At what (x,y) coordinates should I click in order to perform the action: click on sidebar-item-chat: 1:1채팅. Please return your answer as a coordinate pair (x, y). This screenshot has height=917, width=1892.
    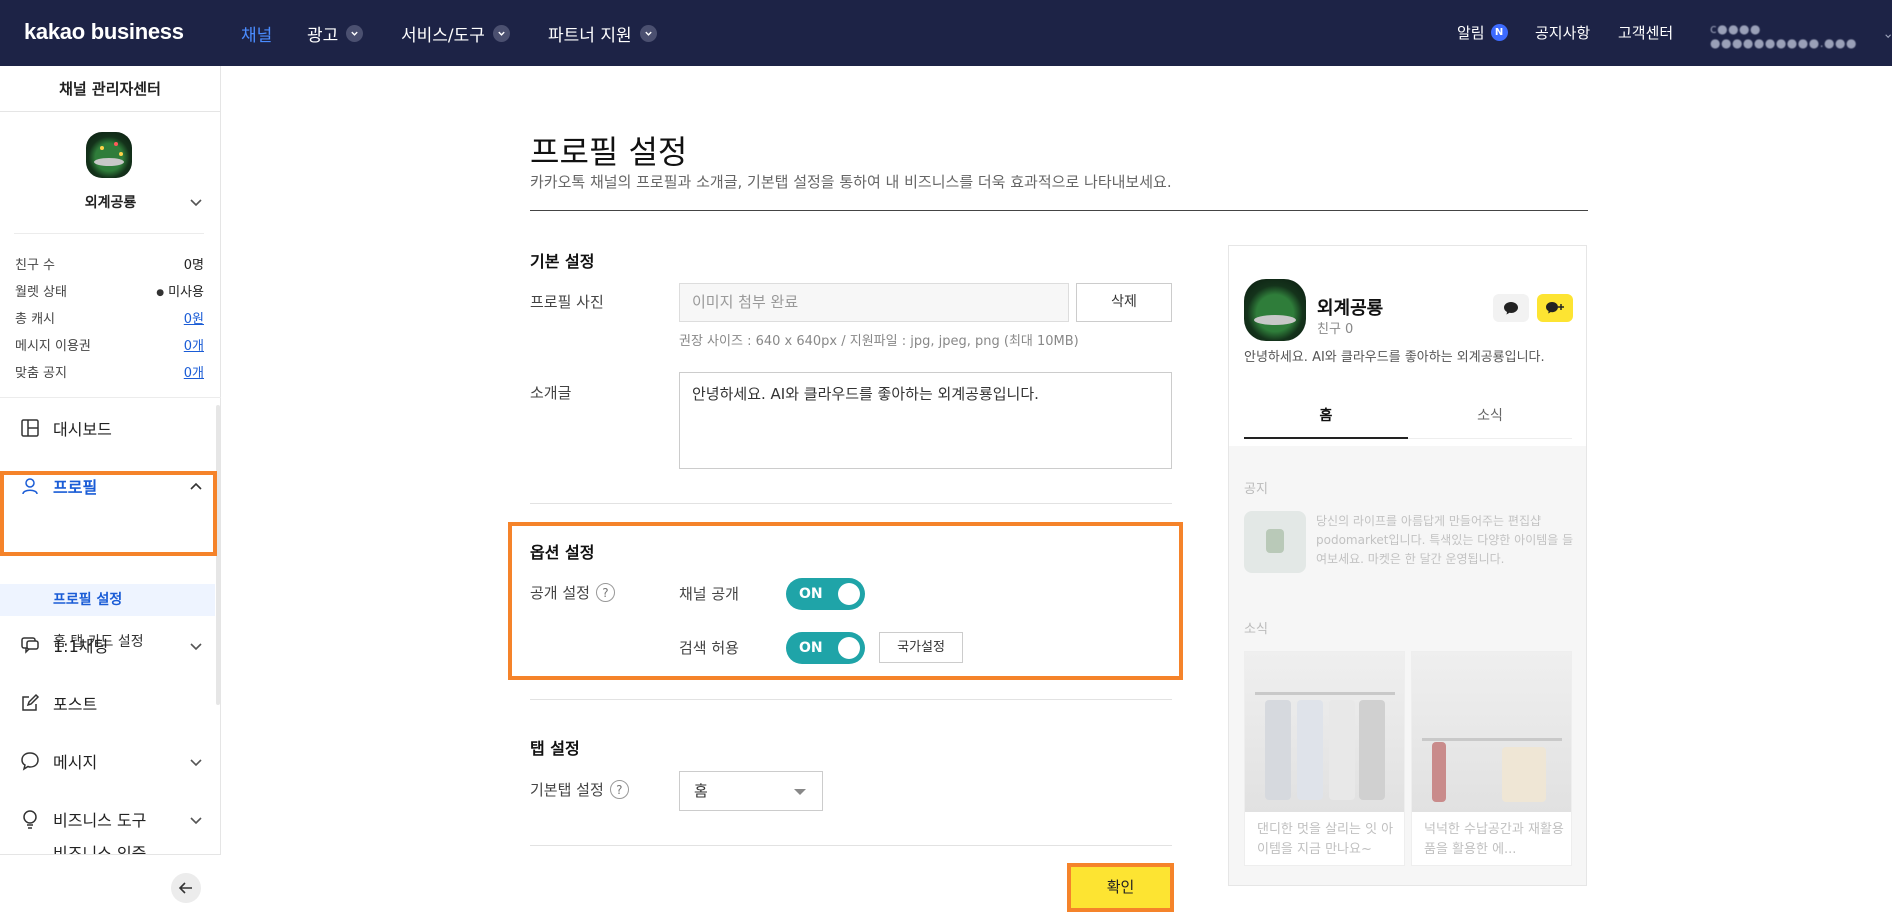
    Looking at the image, I should click on (110, 645).